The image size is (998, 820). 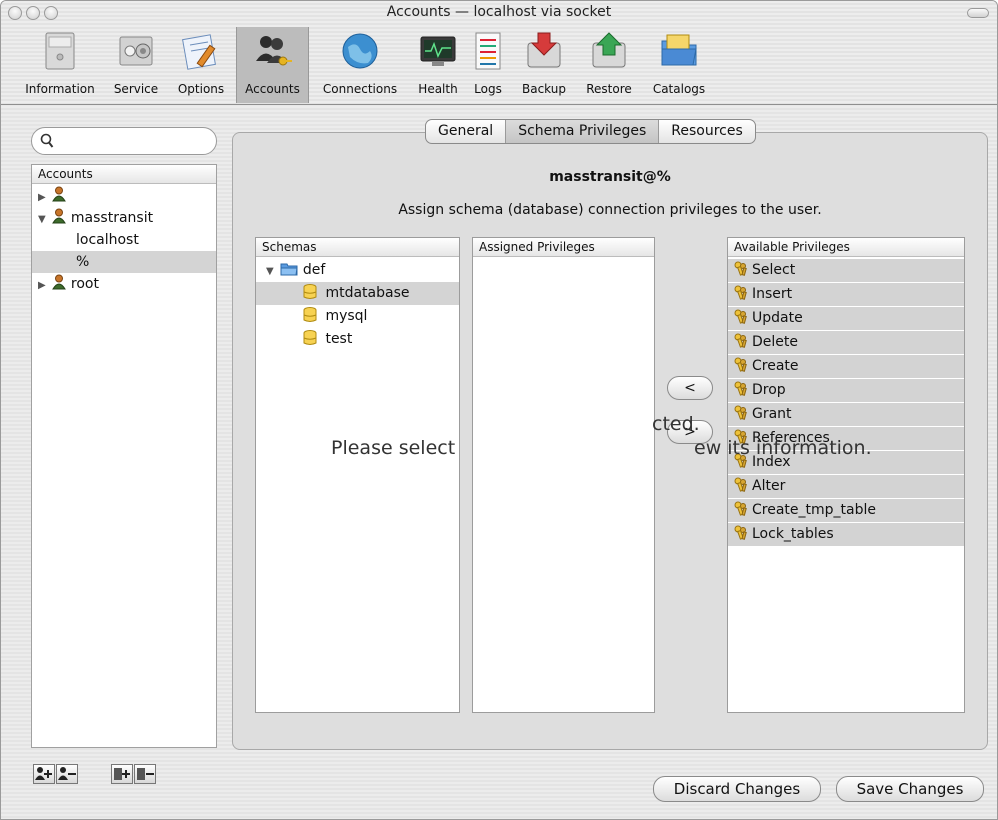 I want to click on host-label: localhost, so click(x=107, y=240).